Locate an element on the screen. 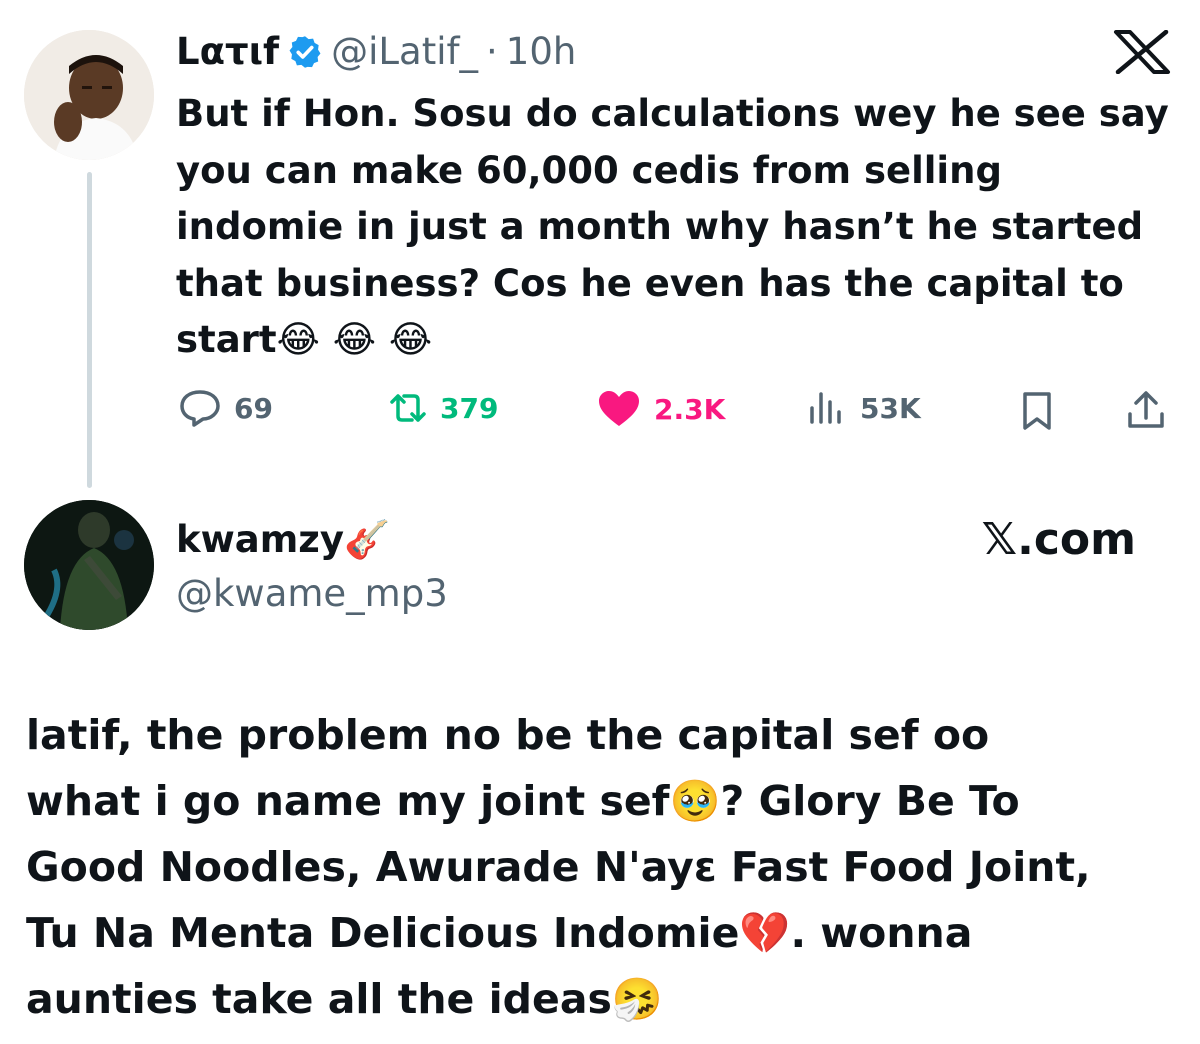 The height and width of the screenshot is (1044, 1200). display-name: kwamzy🎸 is located at coordinates (312, 540).